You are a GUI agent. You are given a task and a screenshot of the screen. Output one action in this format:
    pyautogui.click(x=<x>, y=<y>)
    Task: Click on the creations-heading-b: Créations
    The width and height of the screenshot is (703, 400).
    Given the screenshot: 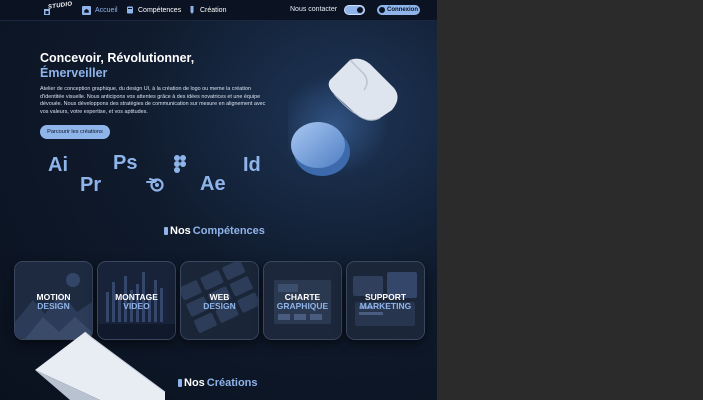 What is the action you would take?
    pyautogui.click(x=232, y=383)
    